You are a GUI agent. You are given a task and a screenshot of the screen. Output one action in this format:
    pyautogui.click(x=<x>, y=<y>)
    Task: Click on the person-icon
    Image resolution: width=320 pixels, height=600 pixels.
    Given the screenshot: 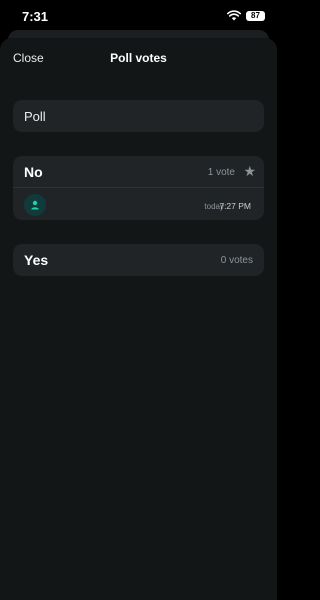 What is the action you would take?
    pyautogui.click(x=35, y=205)
    